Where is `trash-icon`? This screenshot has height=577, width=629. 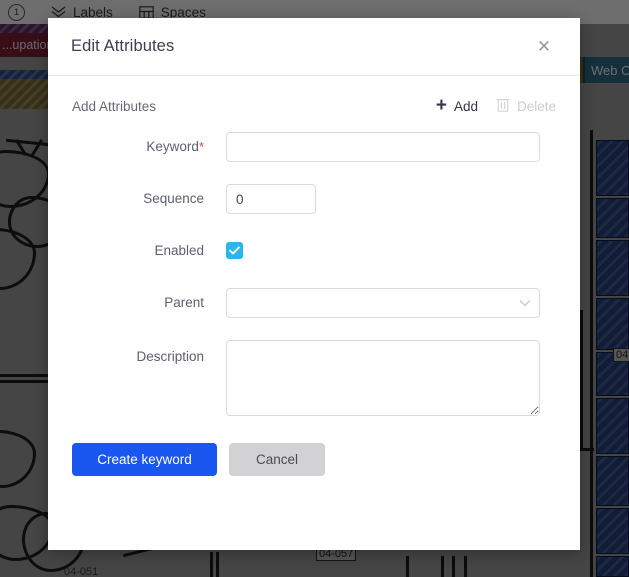
trash-icon is located at coordinates (503, 106).